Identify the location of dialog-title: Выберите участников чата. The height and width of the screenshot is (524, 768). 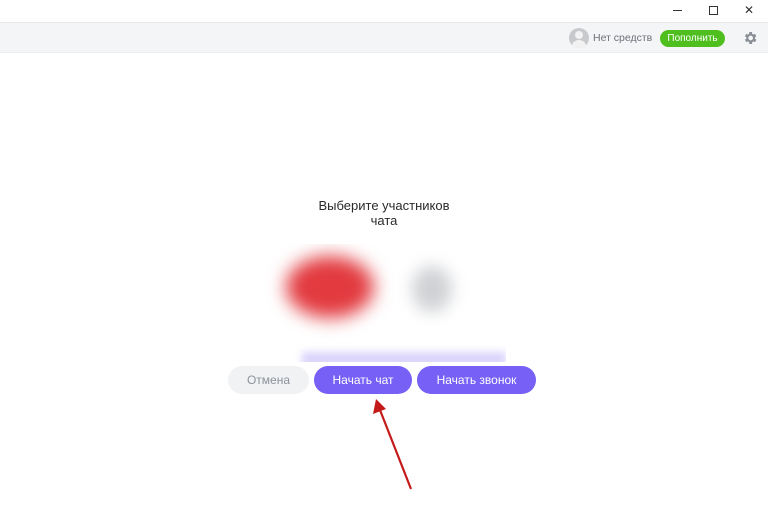
(384, 213).